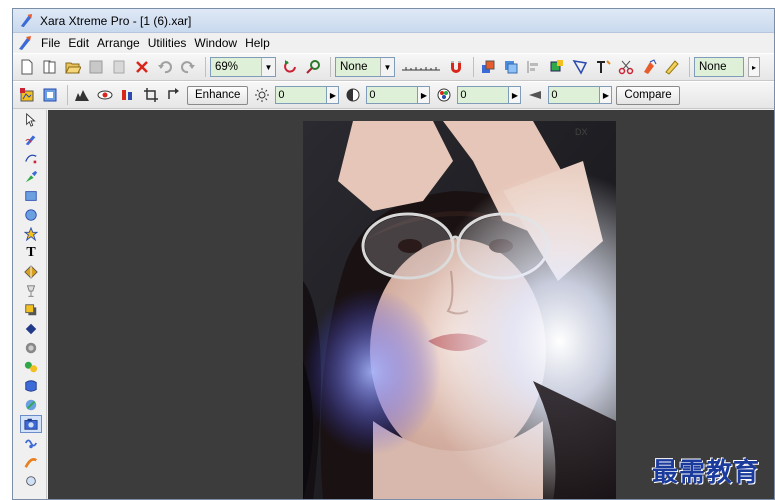 The height and width of the screenshot is (500, 775). Describe the element at coordinates (511, 67) in the screenshot. I see `arrange-layers-icon` at that location.